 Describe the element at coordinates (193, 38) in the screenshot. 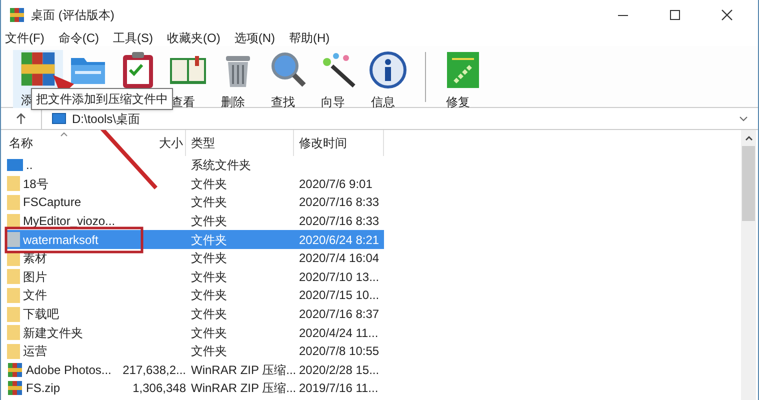

I see `menu-item: 收藏夹(O)` at that location.